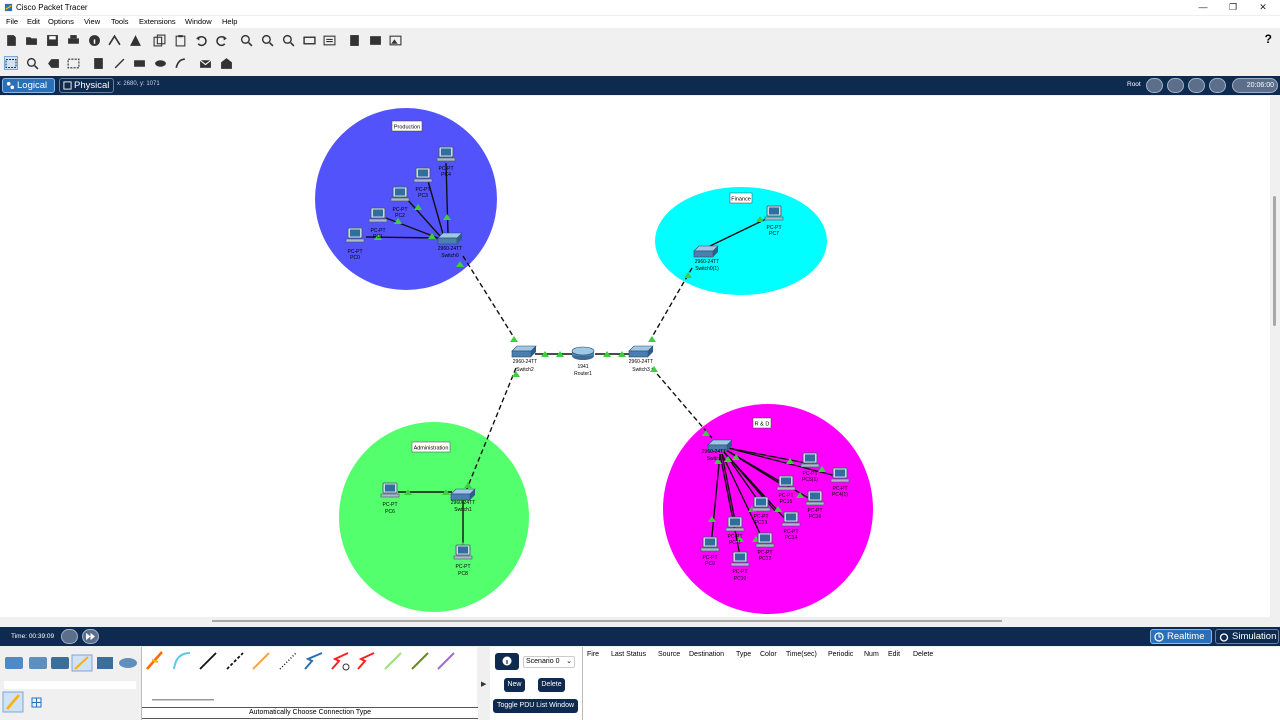 This screenshot has width=1280, height=720. I want to click on octal-cable-icon, so click(393, 661).